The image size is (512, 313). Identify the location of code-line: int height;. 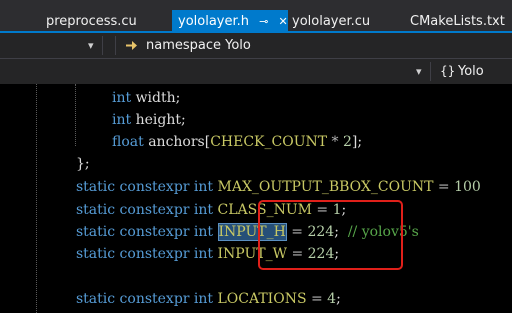
(149, 120).